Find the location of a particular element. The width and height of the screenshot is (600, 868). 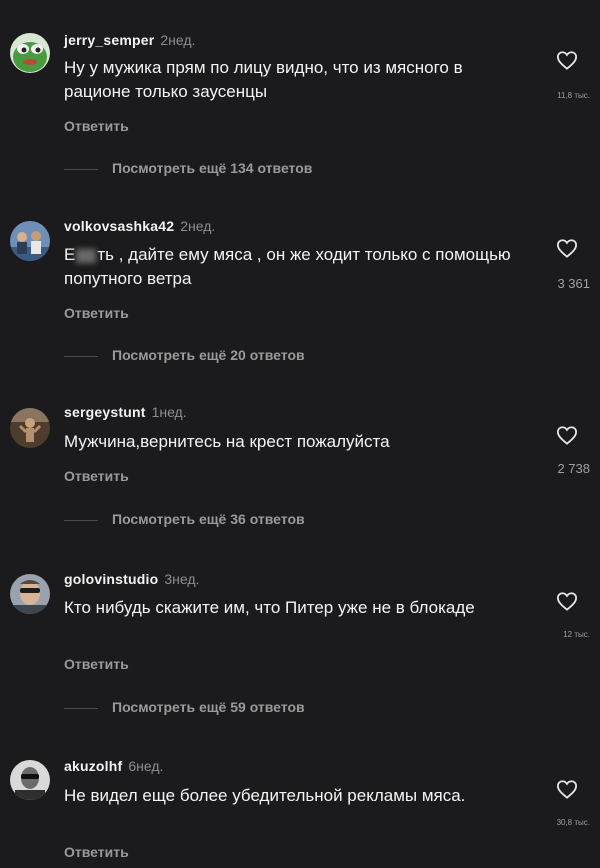

comment-header: jerry_semper 2нед. is located at coordinates (129, 40).